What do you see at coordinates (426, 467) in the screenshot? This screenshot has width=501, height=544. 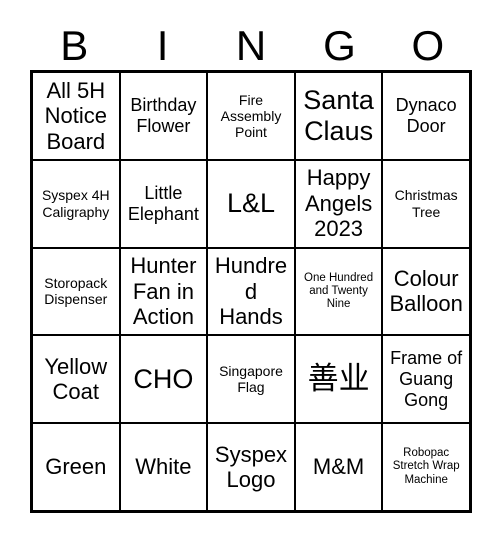 I see `bingo-cell: Robopac Stretch Wrap Machine` at bounding box center [426, 467].